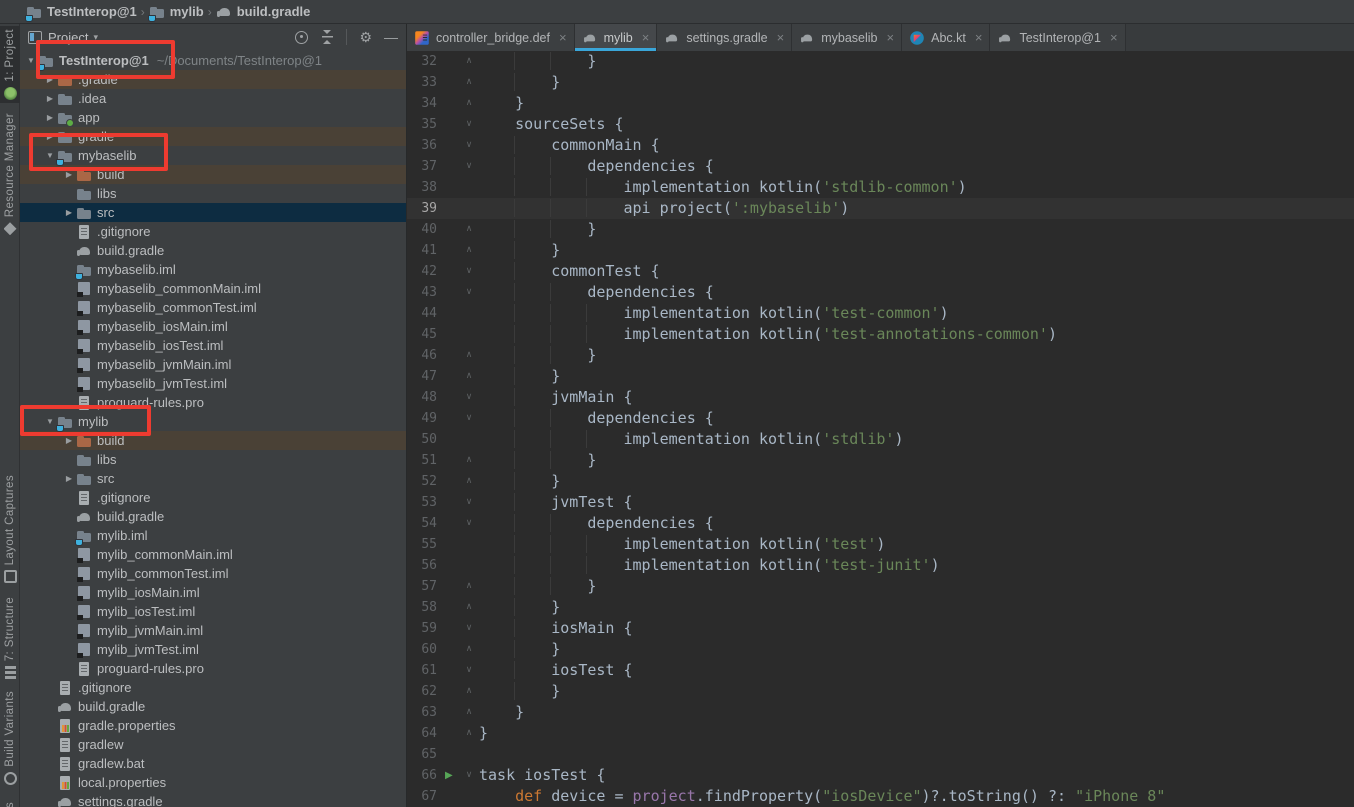 The height and width of the screenshot is (807, 1354). What do you see at coordinates (213, 799) in the screenshot?
I see `tree-row: settings.gradle` at bounding box center [213, 799].